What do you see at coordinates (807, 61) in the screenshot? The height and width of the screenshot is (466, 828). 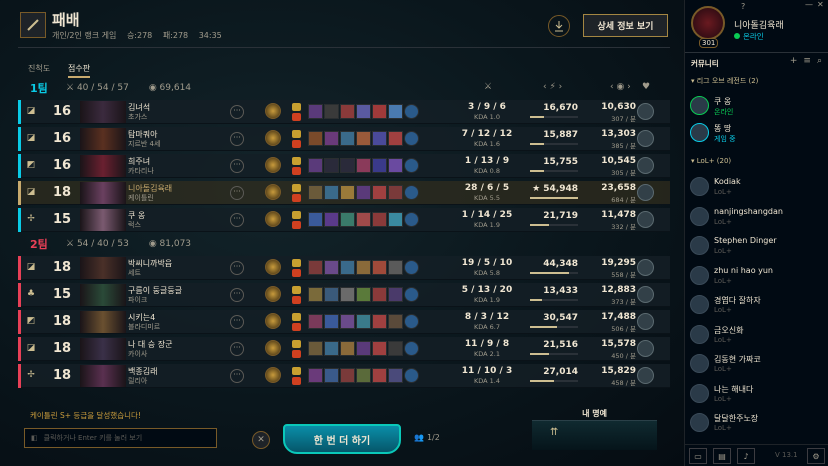 I see `list-icon: ≡` at bounding box center [807, 61].